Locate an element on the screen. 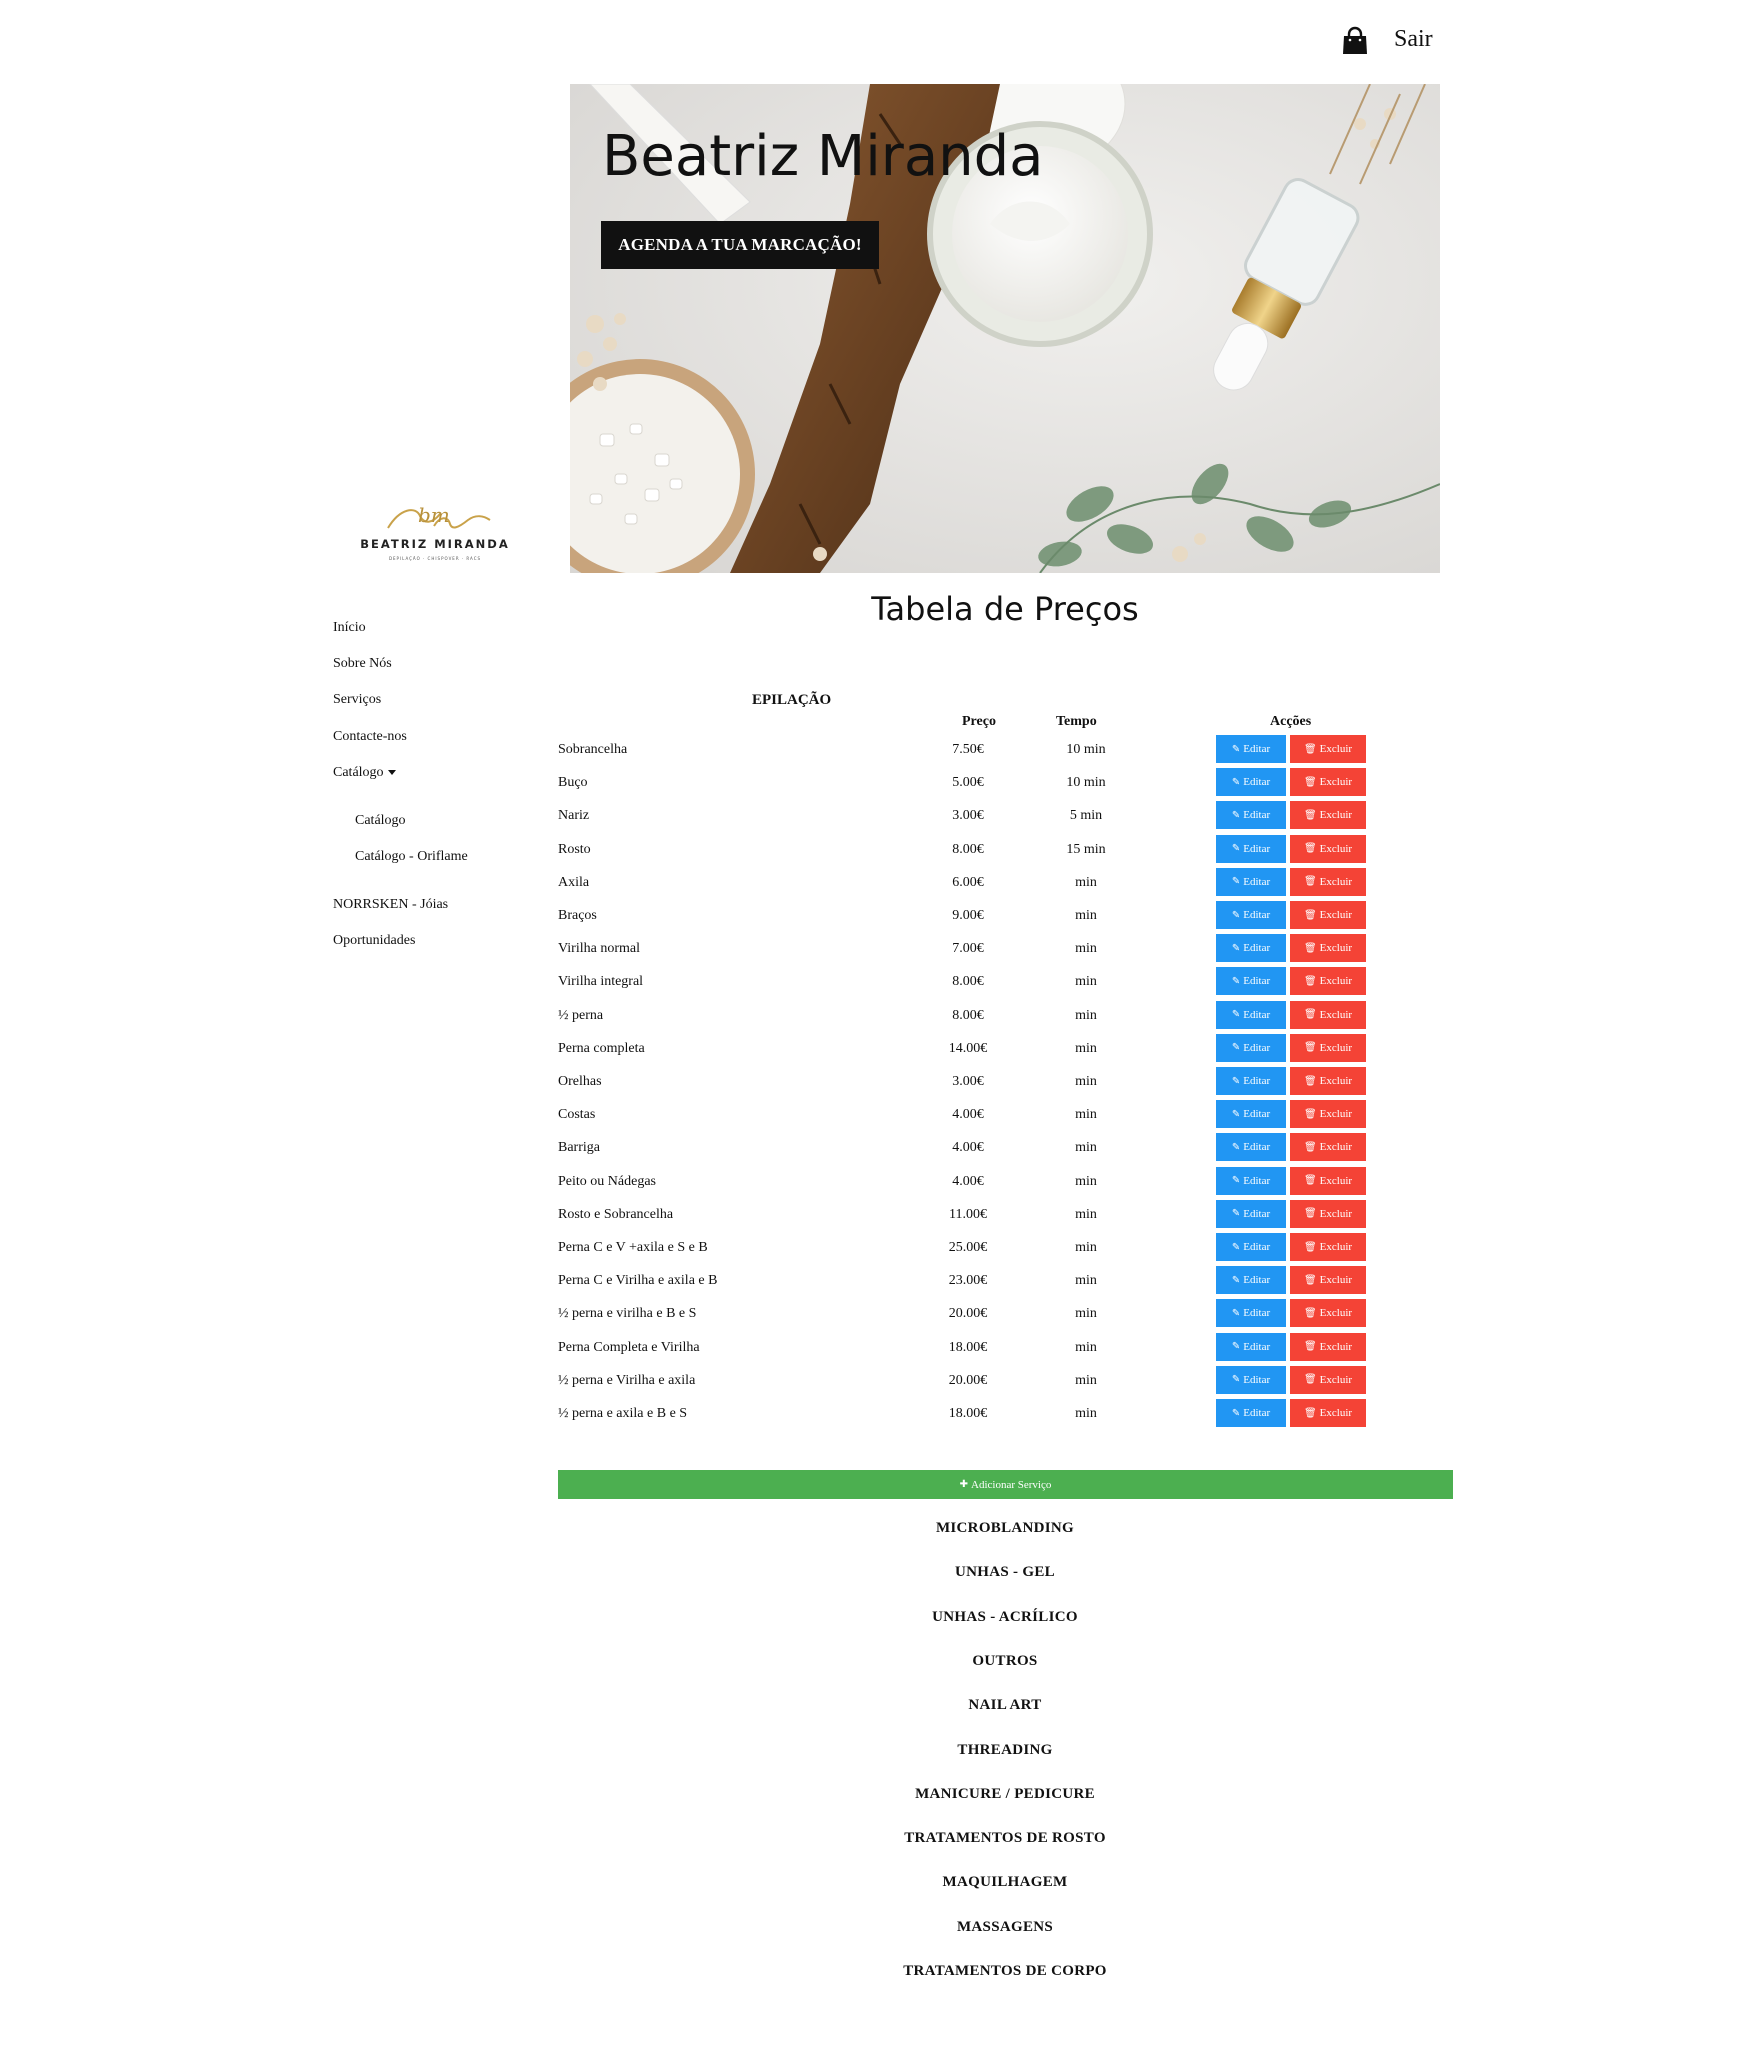 This screenshot has height=2046, width=1744. sidebar-item-oportunidades: Oportunidades is located at coordinates (374, 941).